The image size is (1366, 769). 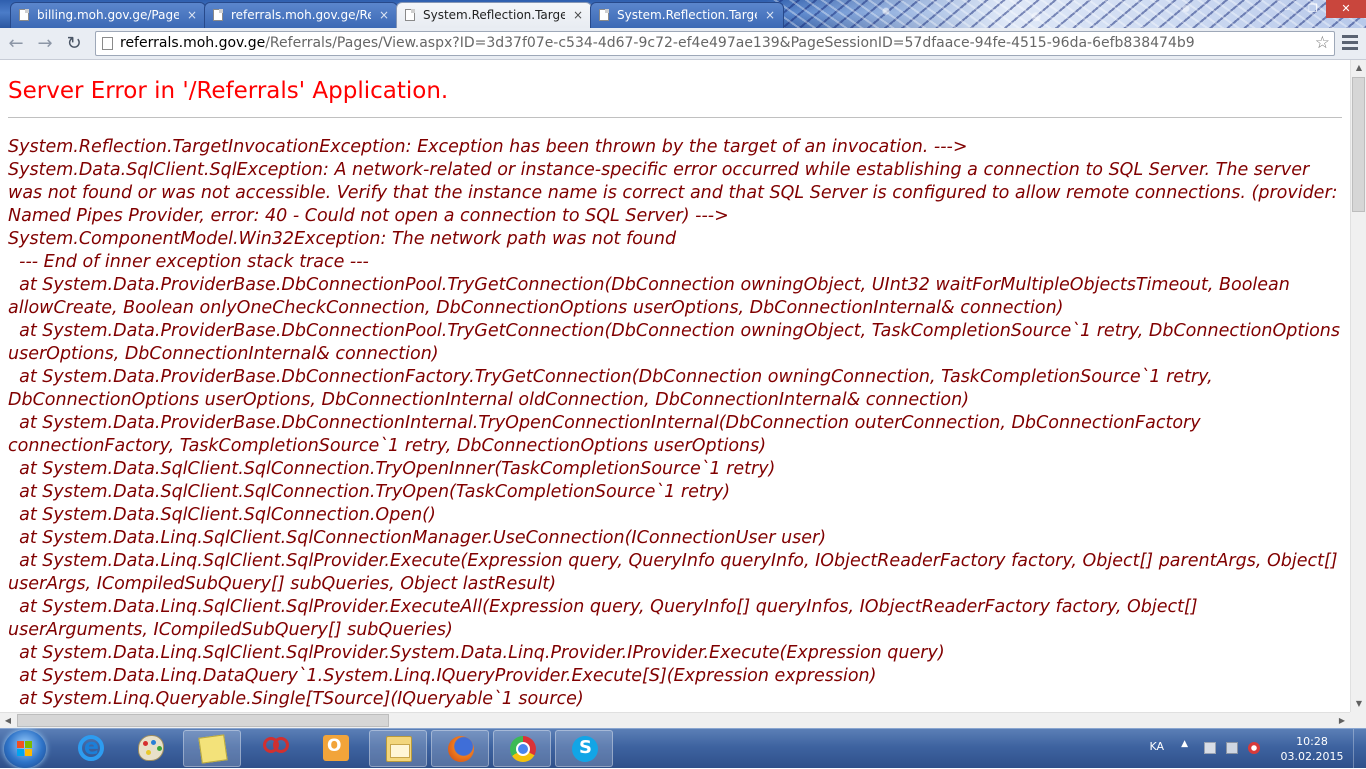 I want to click on language-indicator: KA, so click(x=1156, y=746).